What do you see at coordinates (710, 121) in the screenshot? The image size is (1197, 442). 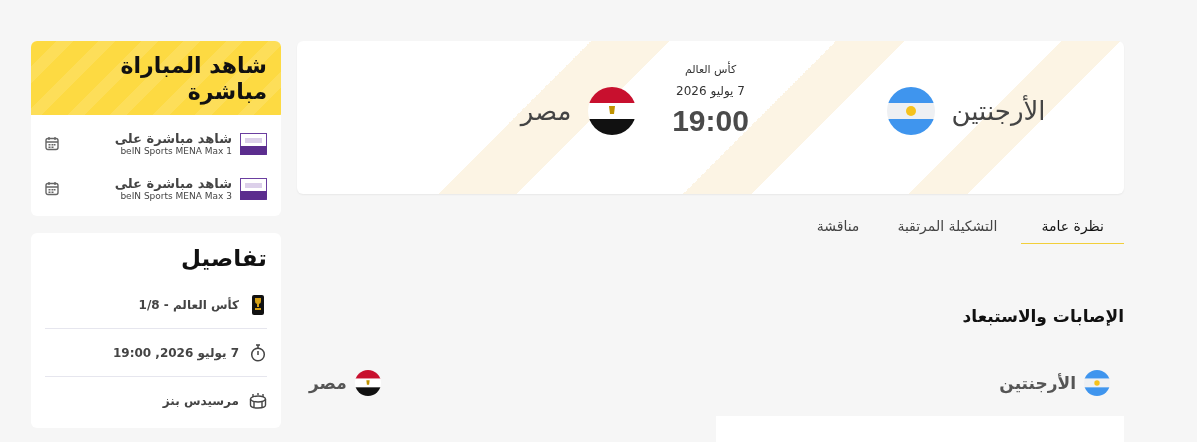 I see `match-time: 19:00` at bounding box center [710, 121].